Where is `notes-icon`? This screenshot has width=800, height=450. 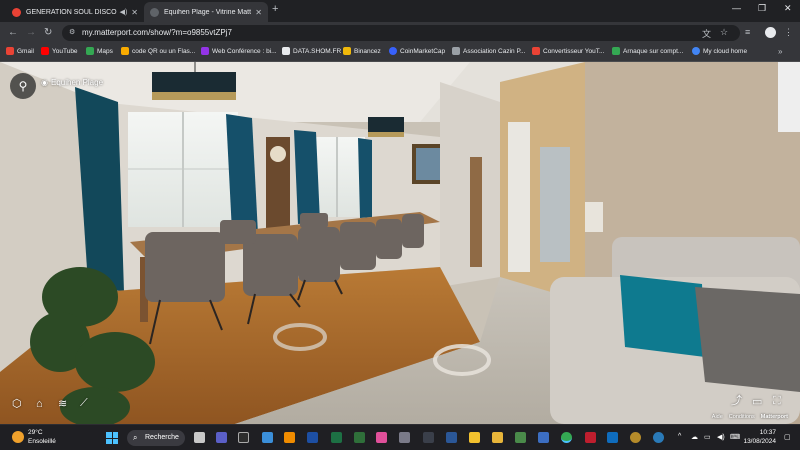
notes-icon is located at coordinates (474, 437).